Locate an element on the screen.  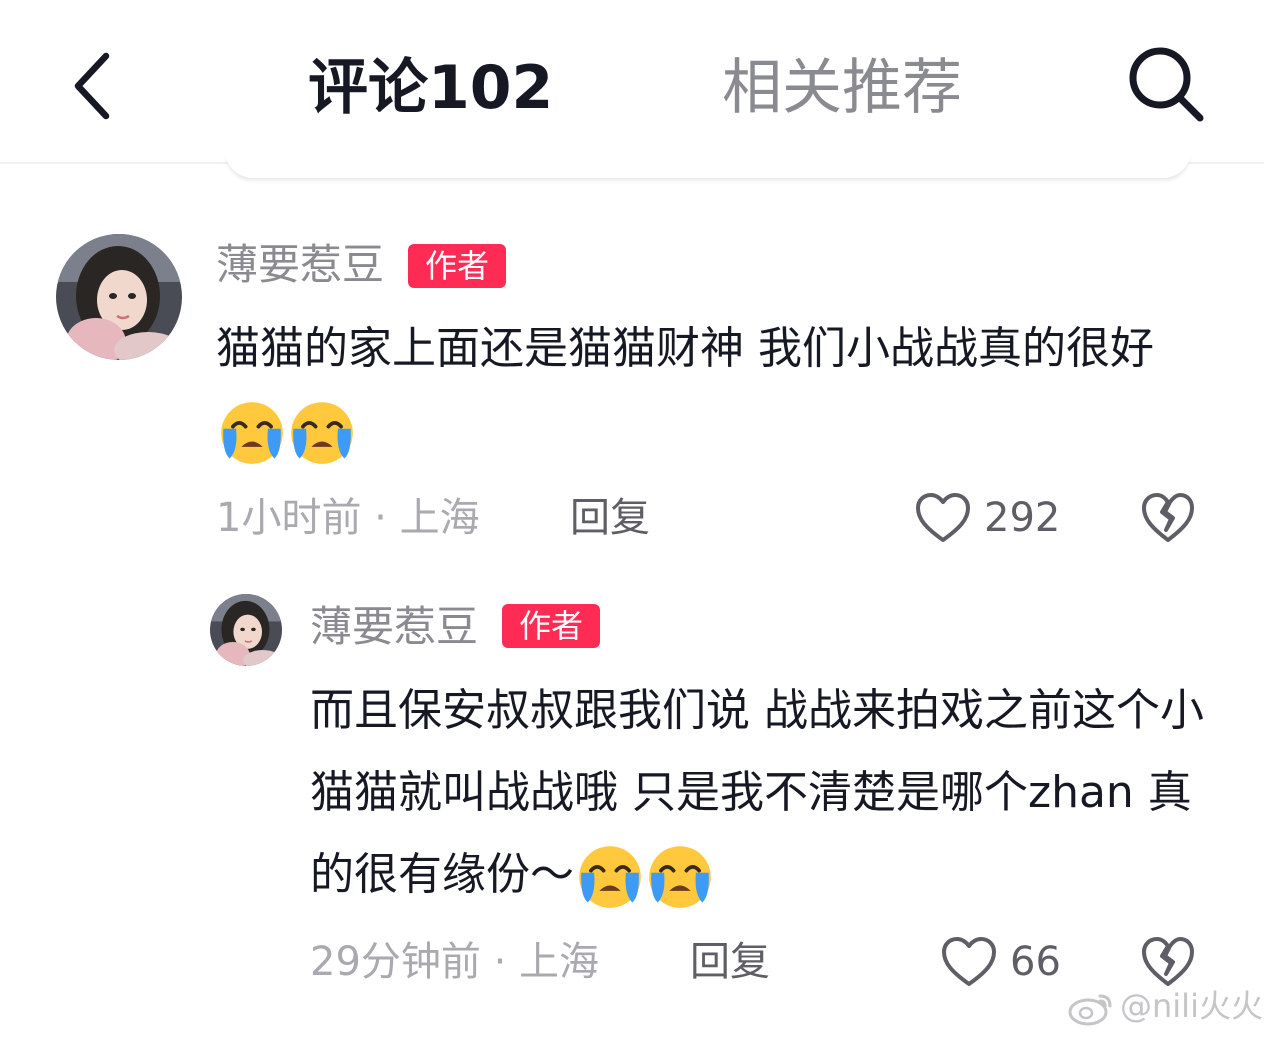
tab-related: 相关推荐 is located at coordinates (842, 88).